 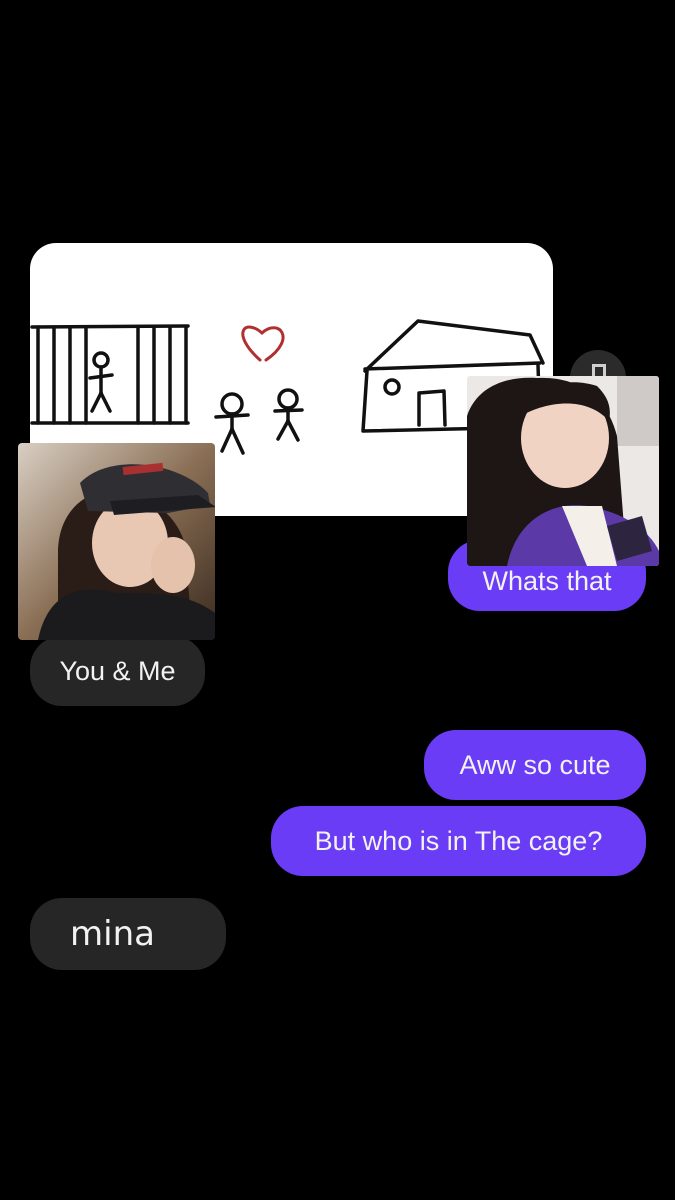 I want to click on react-icon, so click(x=599, y=370).